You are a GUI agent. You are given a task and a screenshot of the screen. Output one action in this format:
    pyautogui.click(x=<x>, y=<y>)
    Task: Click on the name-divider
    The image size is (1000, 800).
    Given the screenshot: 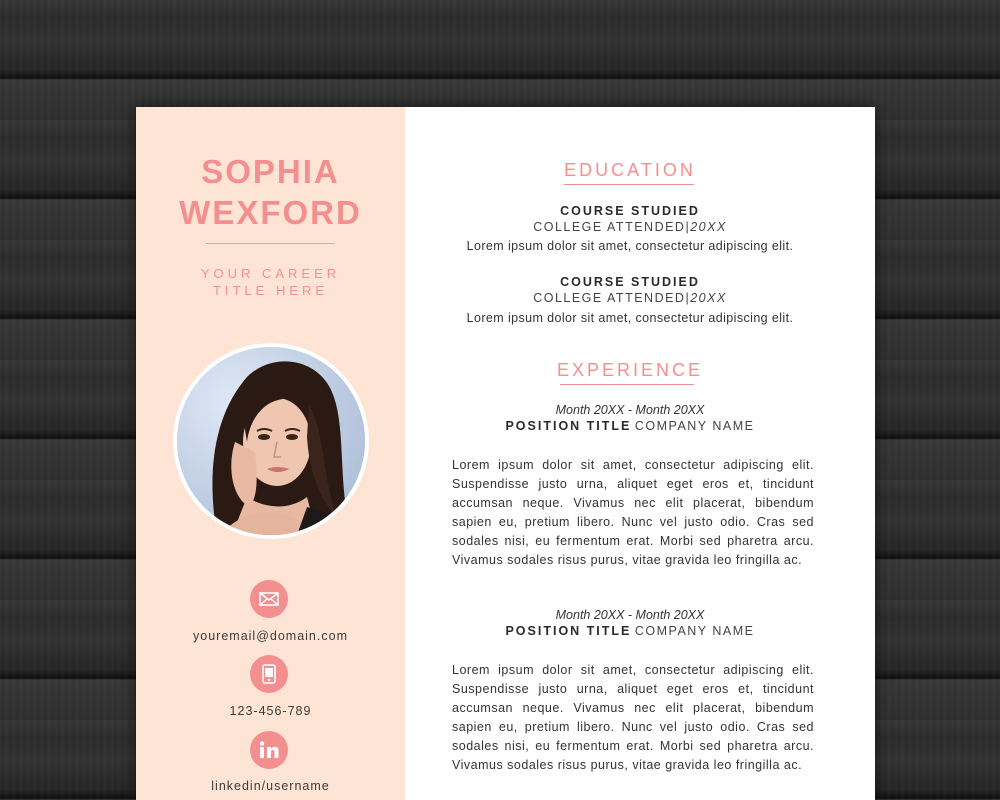 What is the action you would take?
    pyautogui.click(x=270, y=243)
    